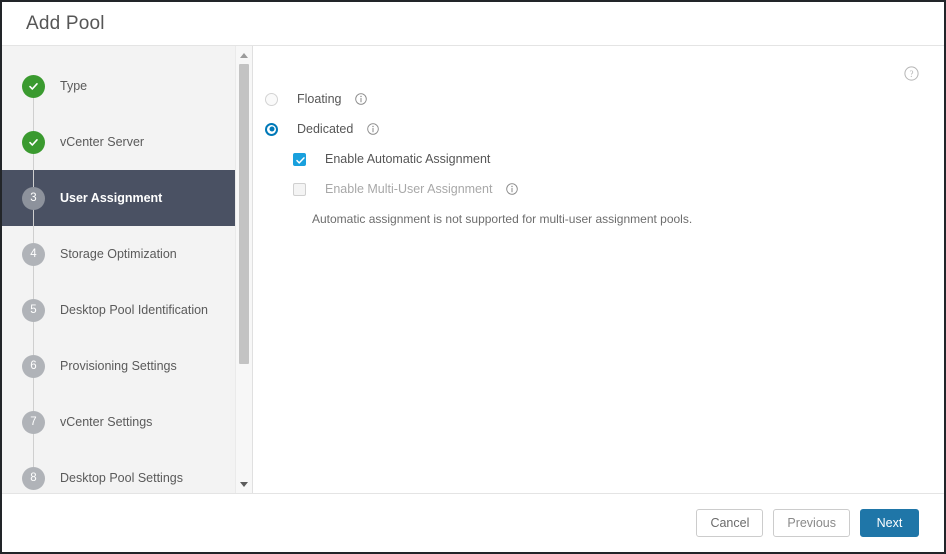 The width and height of the screenshot is (946, 554). What do you see at coordinates (127, 86) in the screenshot?
I see `sidebar-step-type: Type` at bounding box center [127, 86].